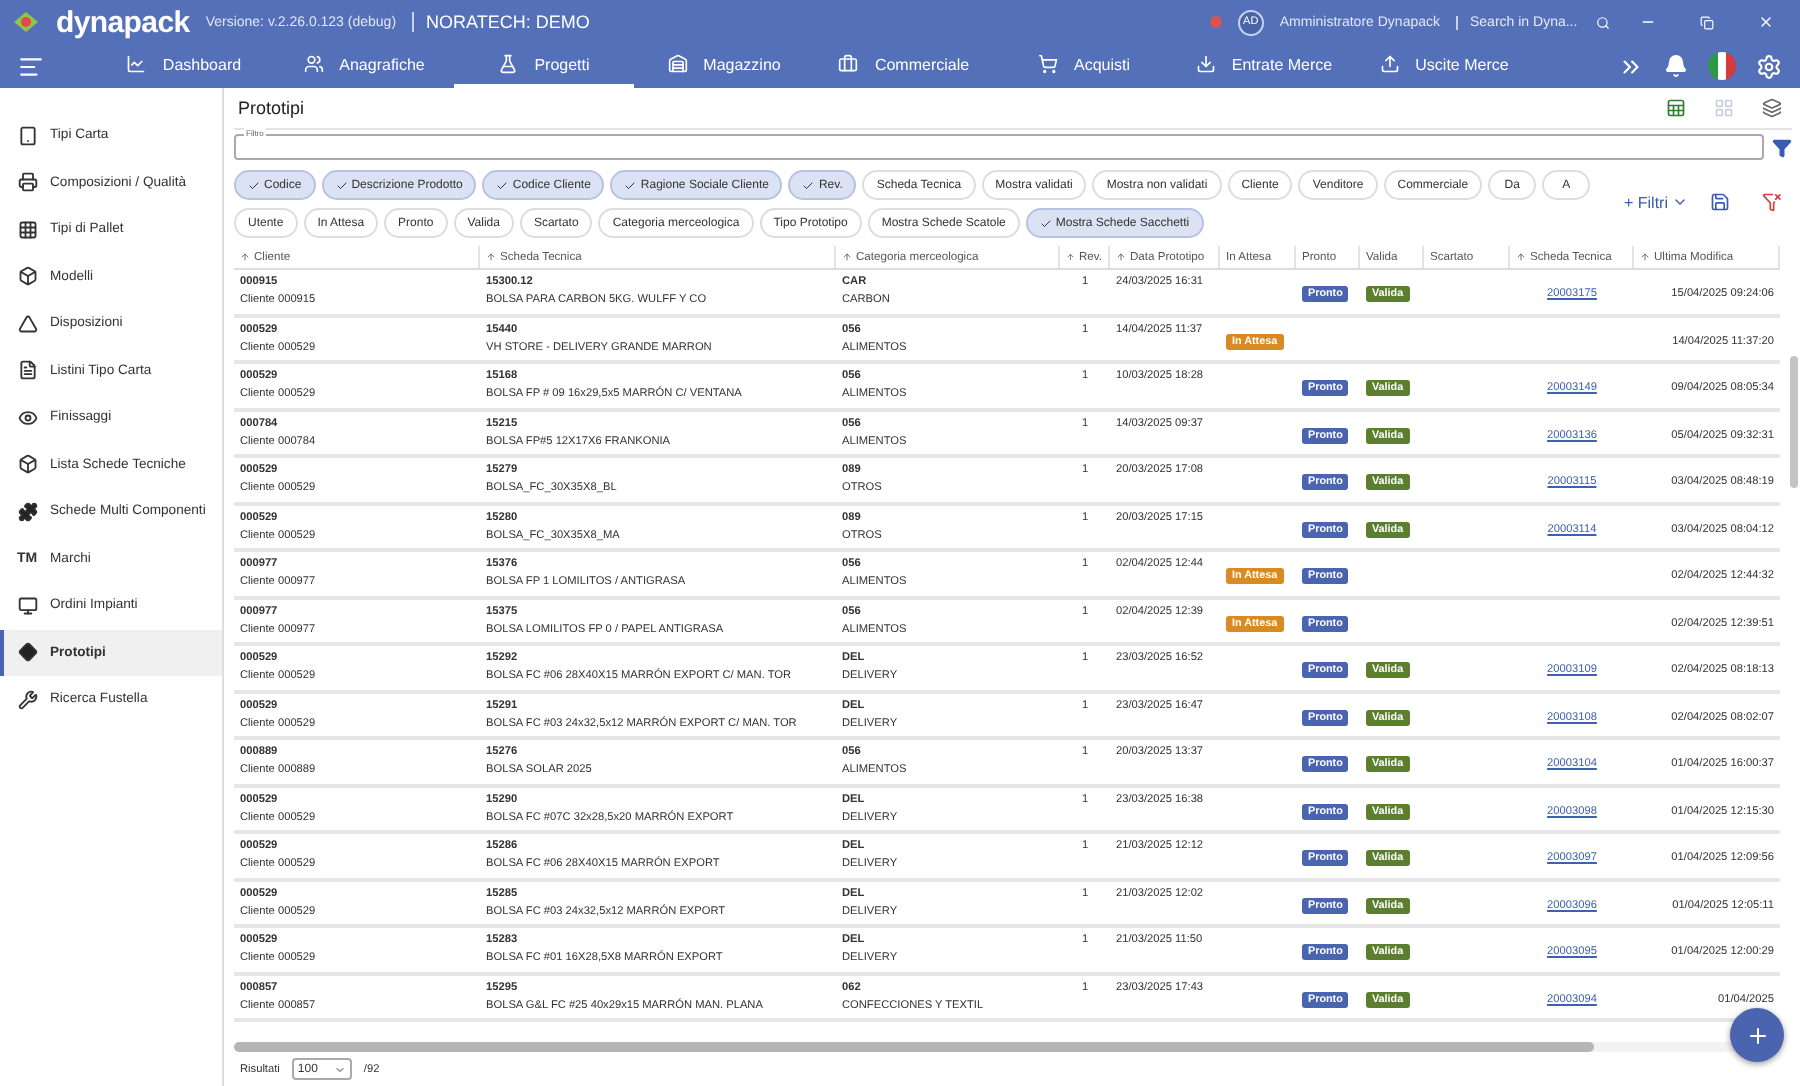  I want to click on filter-icon, so click(1782, 147).